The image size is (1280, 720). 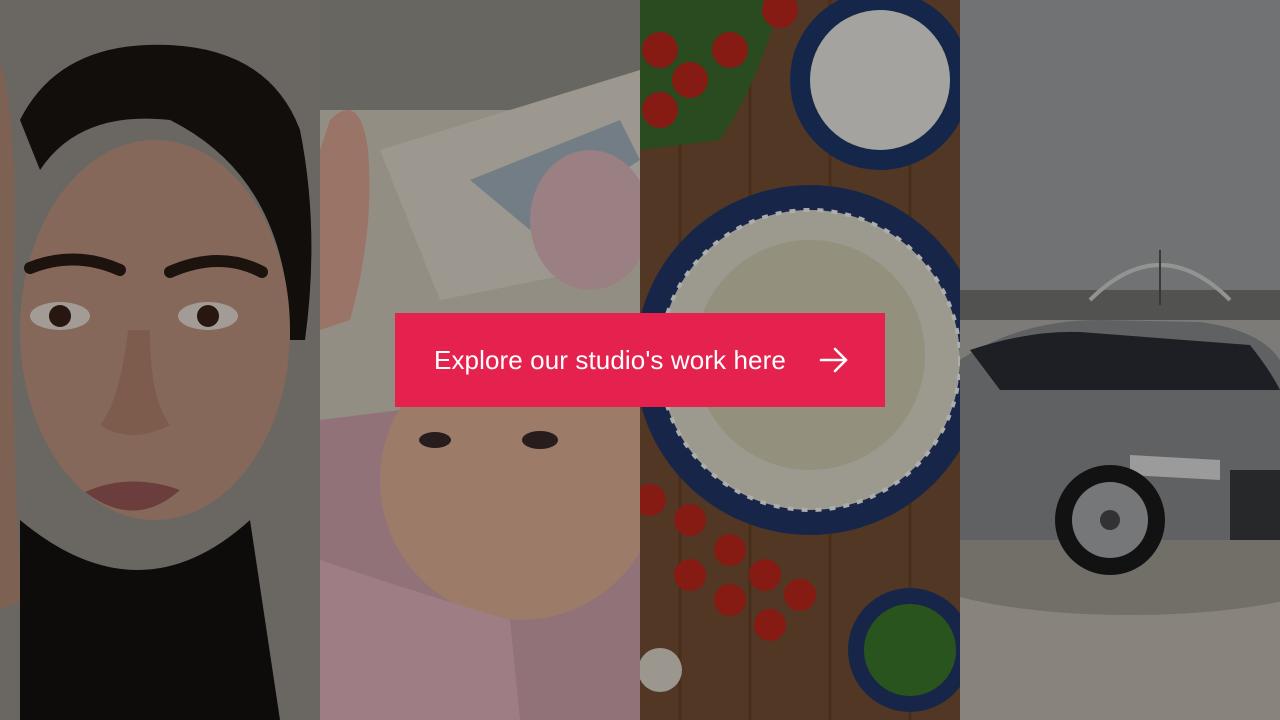 I want to click on arrow-right-icon, so click(x=833, y=360).